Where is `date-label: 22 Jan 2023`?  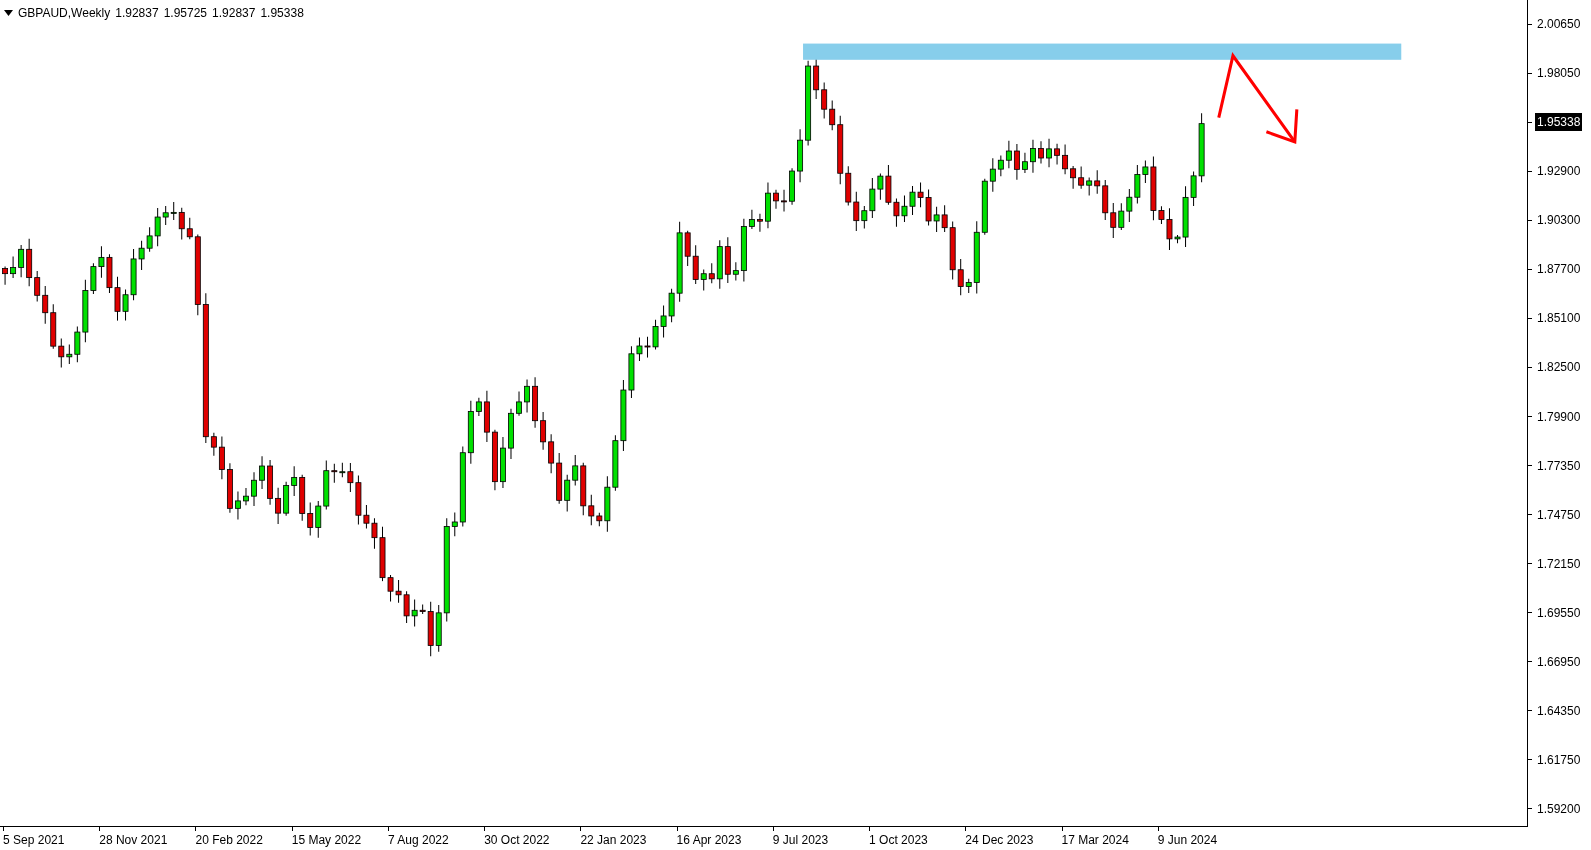 date-label: 22 Jan 2023 is located at coordinates (613, 840).